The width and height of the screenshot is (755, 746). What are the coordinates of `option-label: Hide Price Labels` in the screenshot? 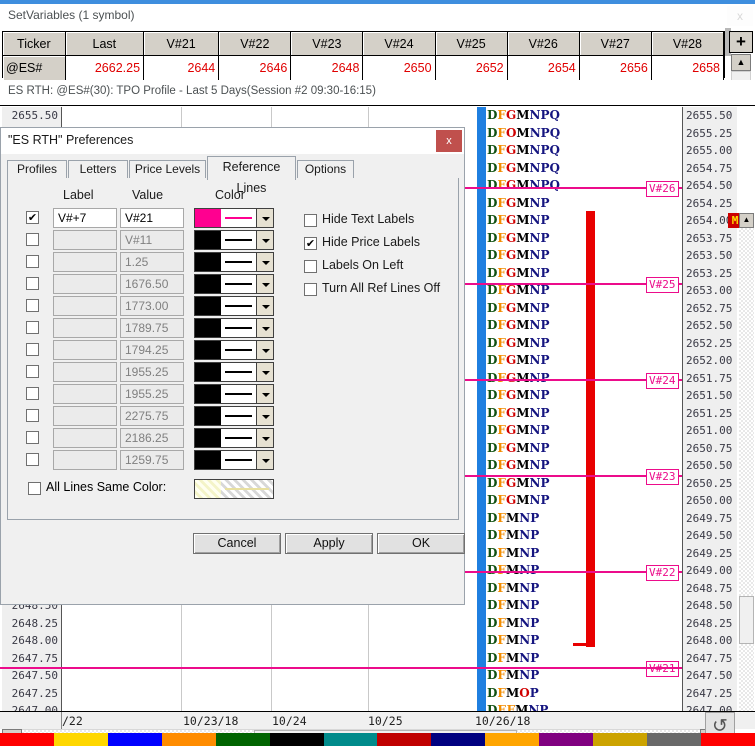 It's located at (371, 242).